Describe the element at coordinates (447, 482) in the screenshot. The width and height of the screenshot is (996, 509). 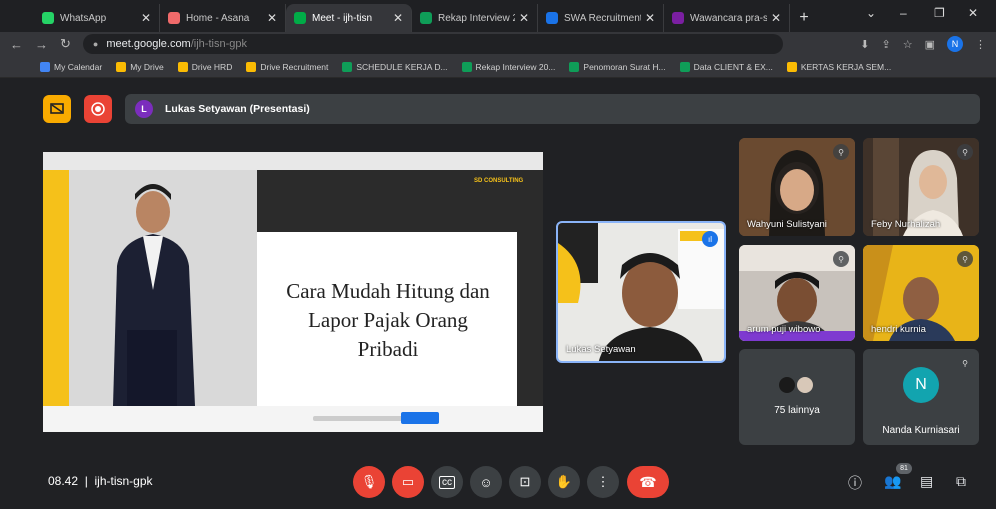
I see `captions-button: cc` at that location.